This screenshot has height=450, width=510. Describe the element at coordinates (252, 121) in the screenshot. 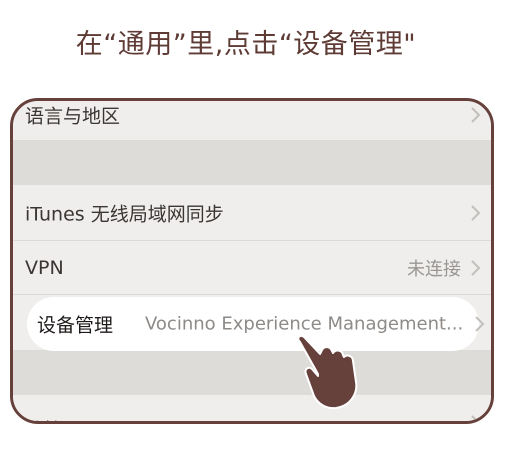

I see `settings-row-language-region: 语言与地区` at that location.